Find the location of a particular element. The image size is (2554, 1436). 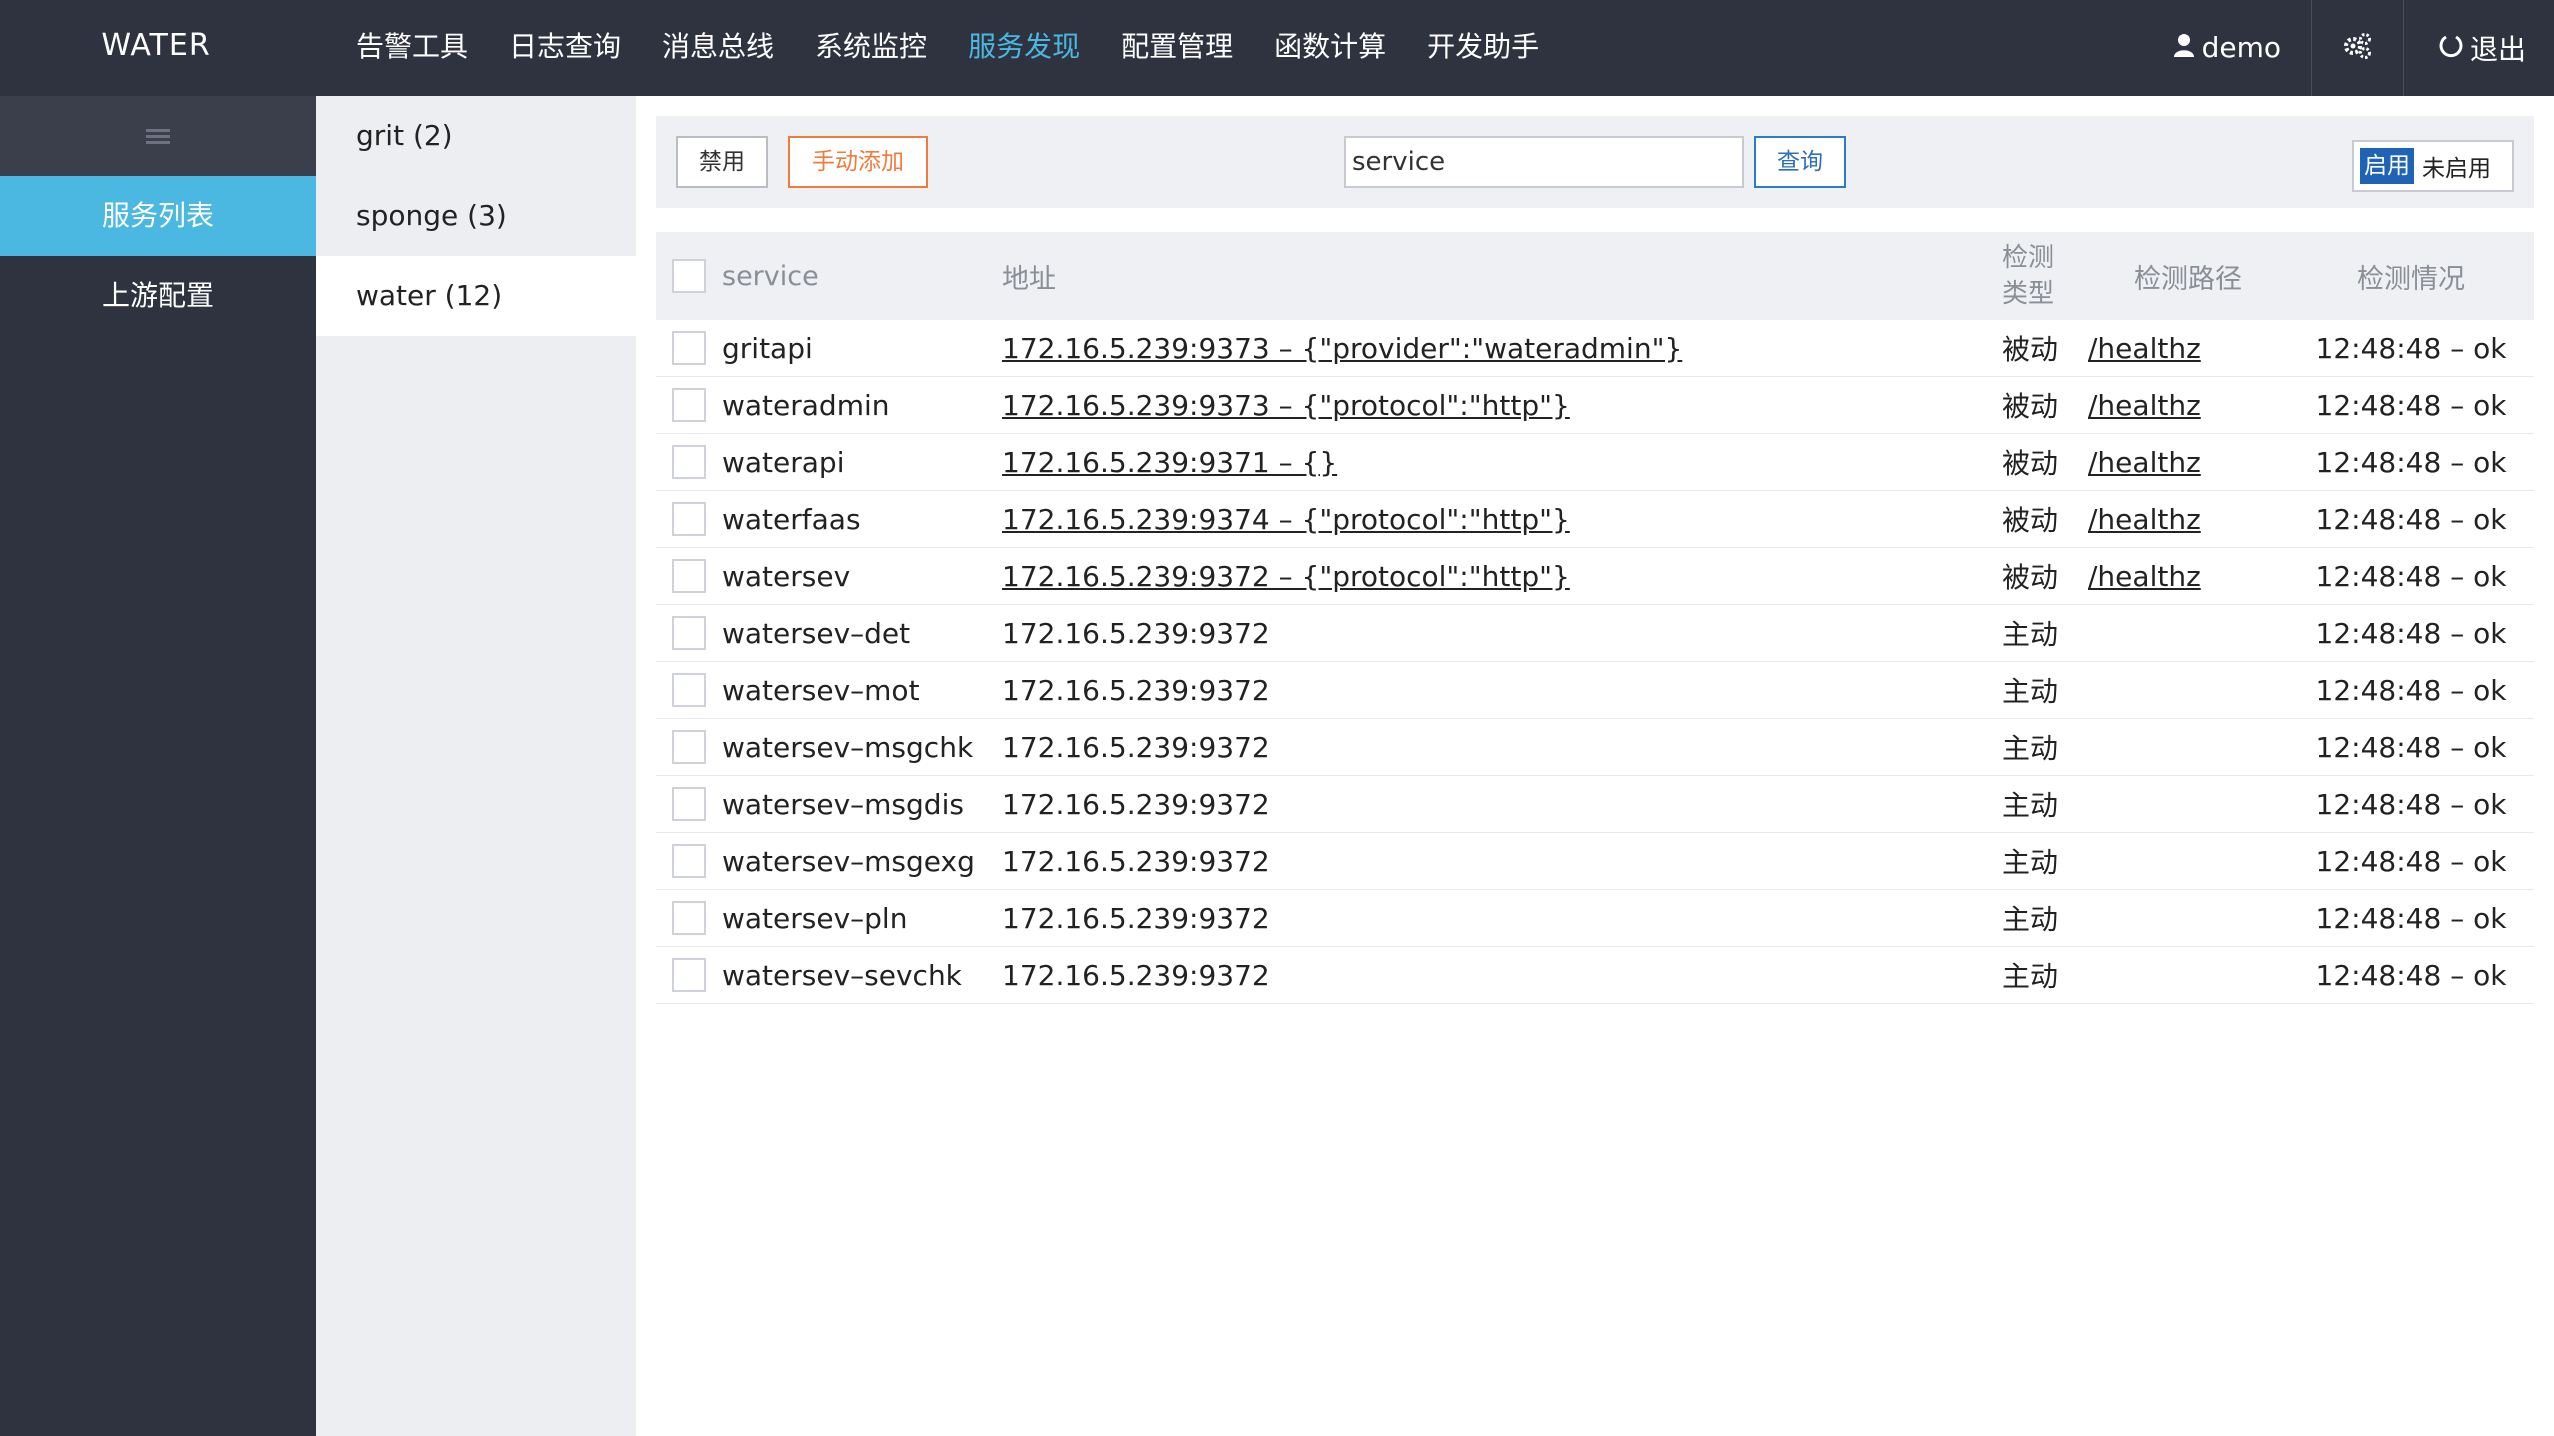

cell-address: 172.16.5.239:9372 – {"protocol":"http"} is located at coordinates (1502, 576).